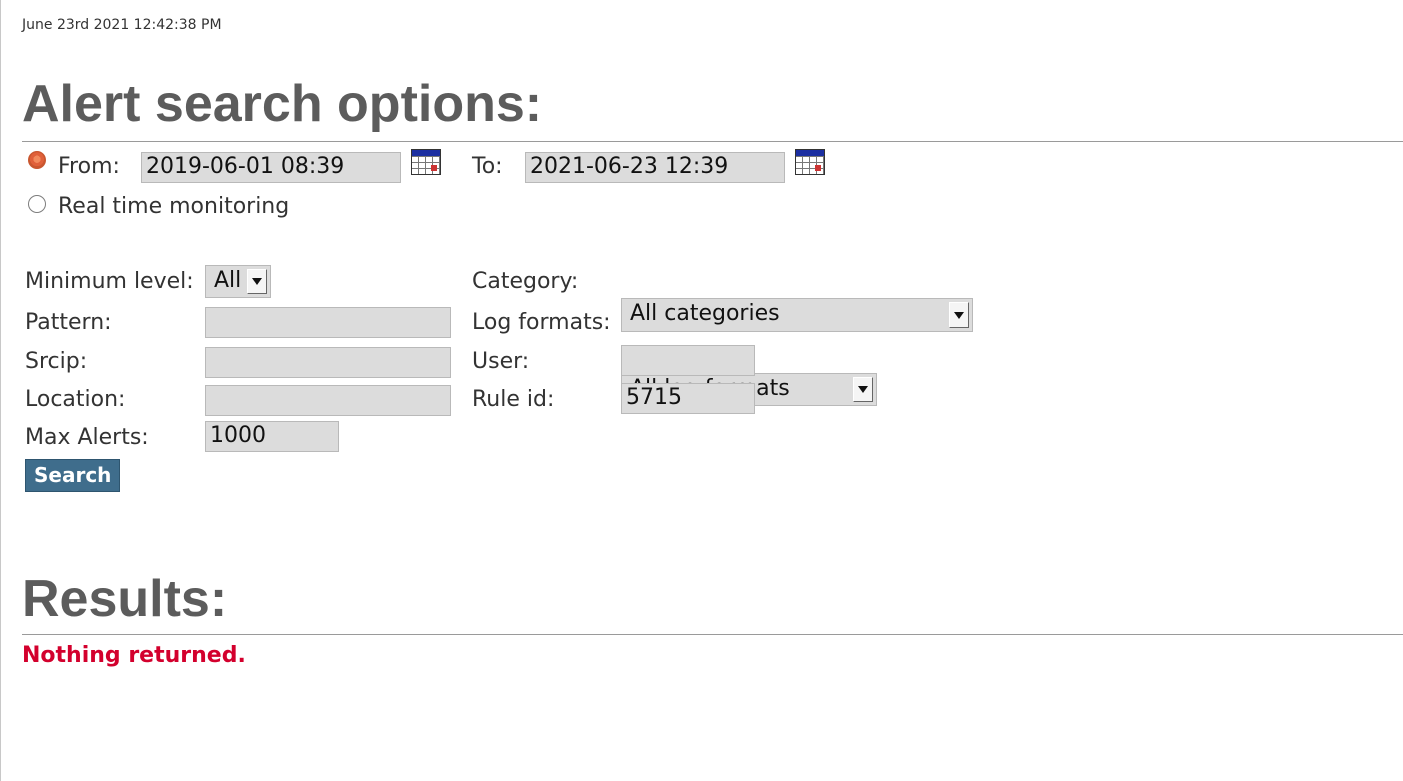 Image resolution: width=1403 pixels, height=781 pixels. What do you see at coordinates (271, 167) in the screenshot?
I see `from-date-input: 2019-06-01 08:39` at bounding box center [271, 167].